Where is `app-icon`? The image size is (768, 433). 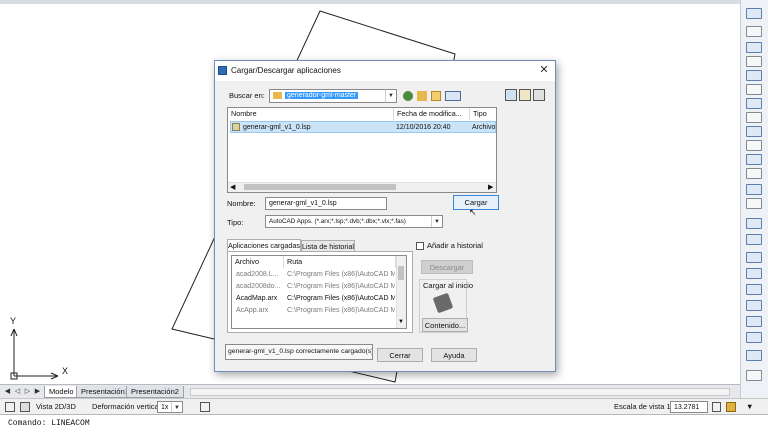 app-icon is located at coordinates (222, 70).